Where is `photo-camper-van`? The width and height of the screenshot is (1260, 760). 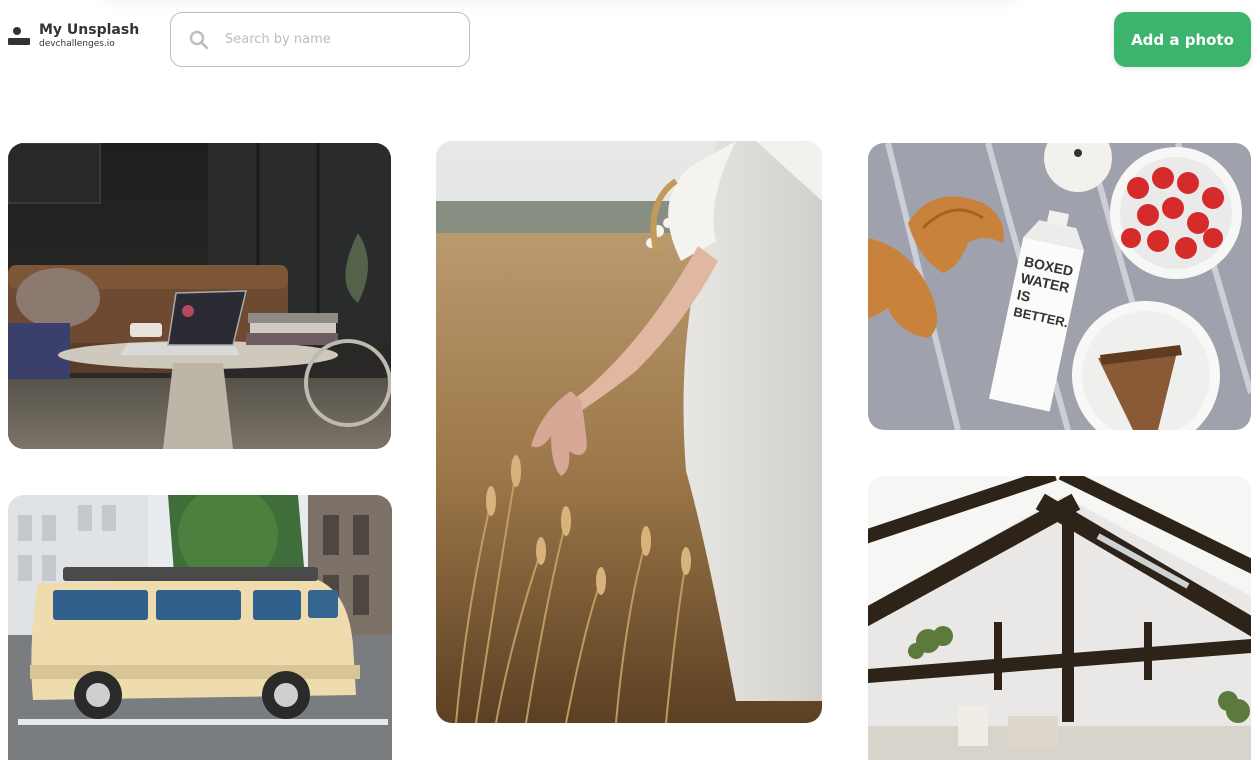
photo-camper-van is located at coordinates (200, 627).